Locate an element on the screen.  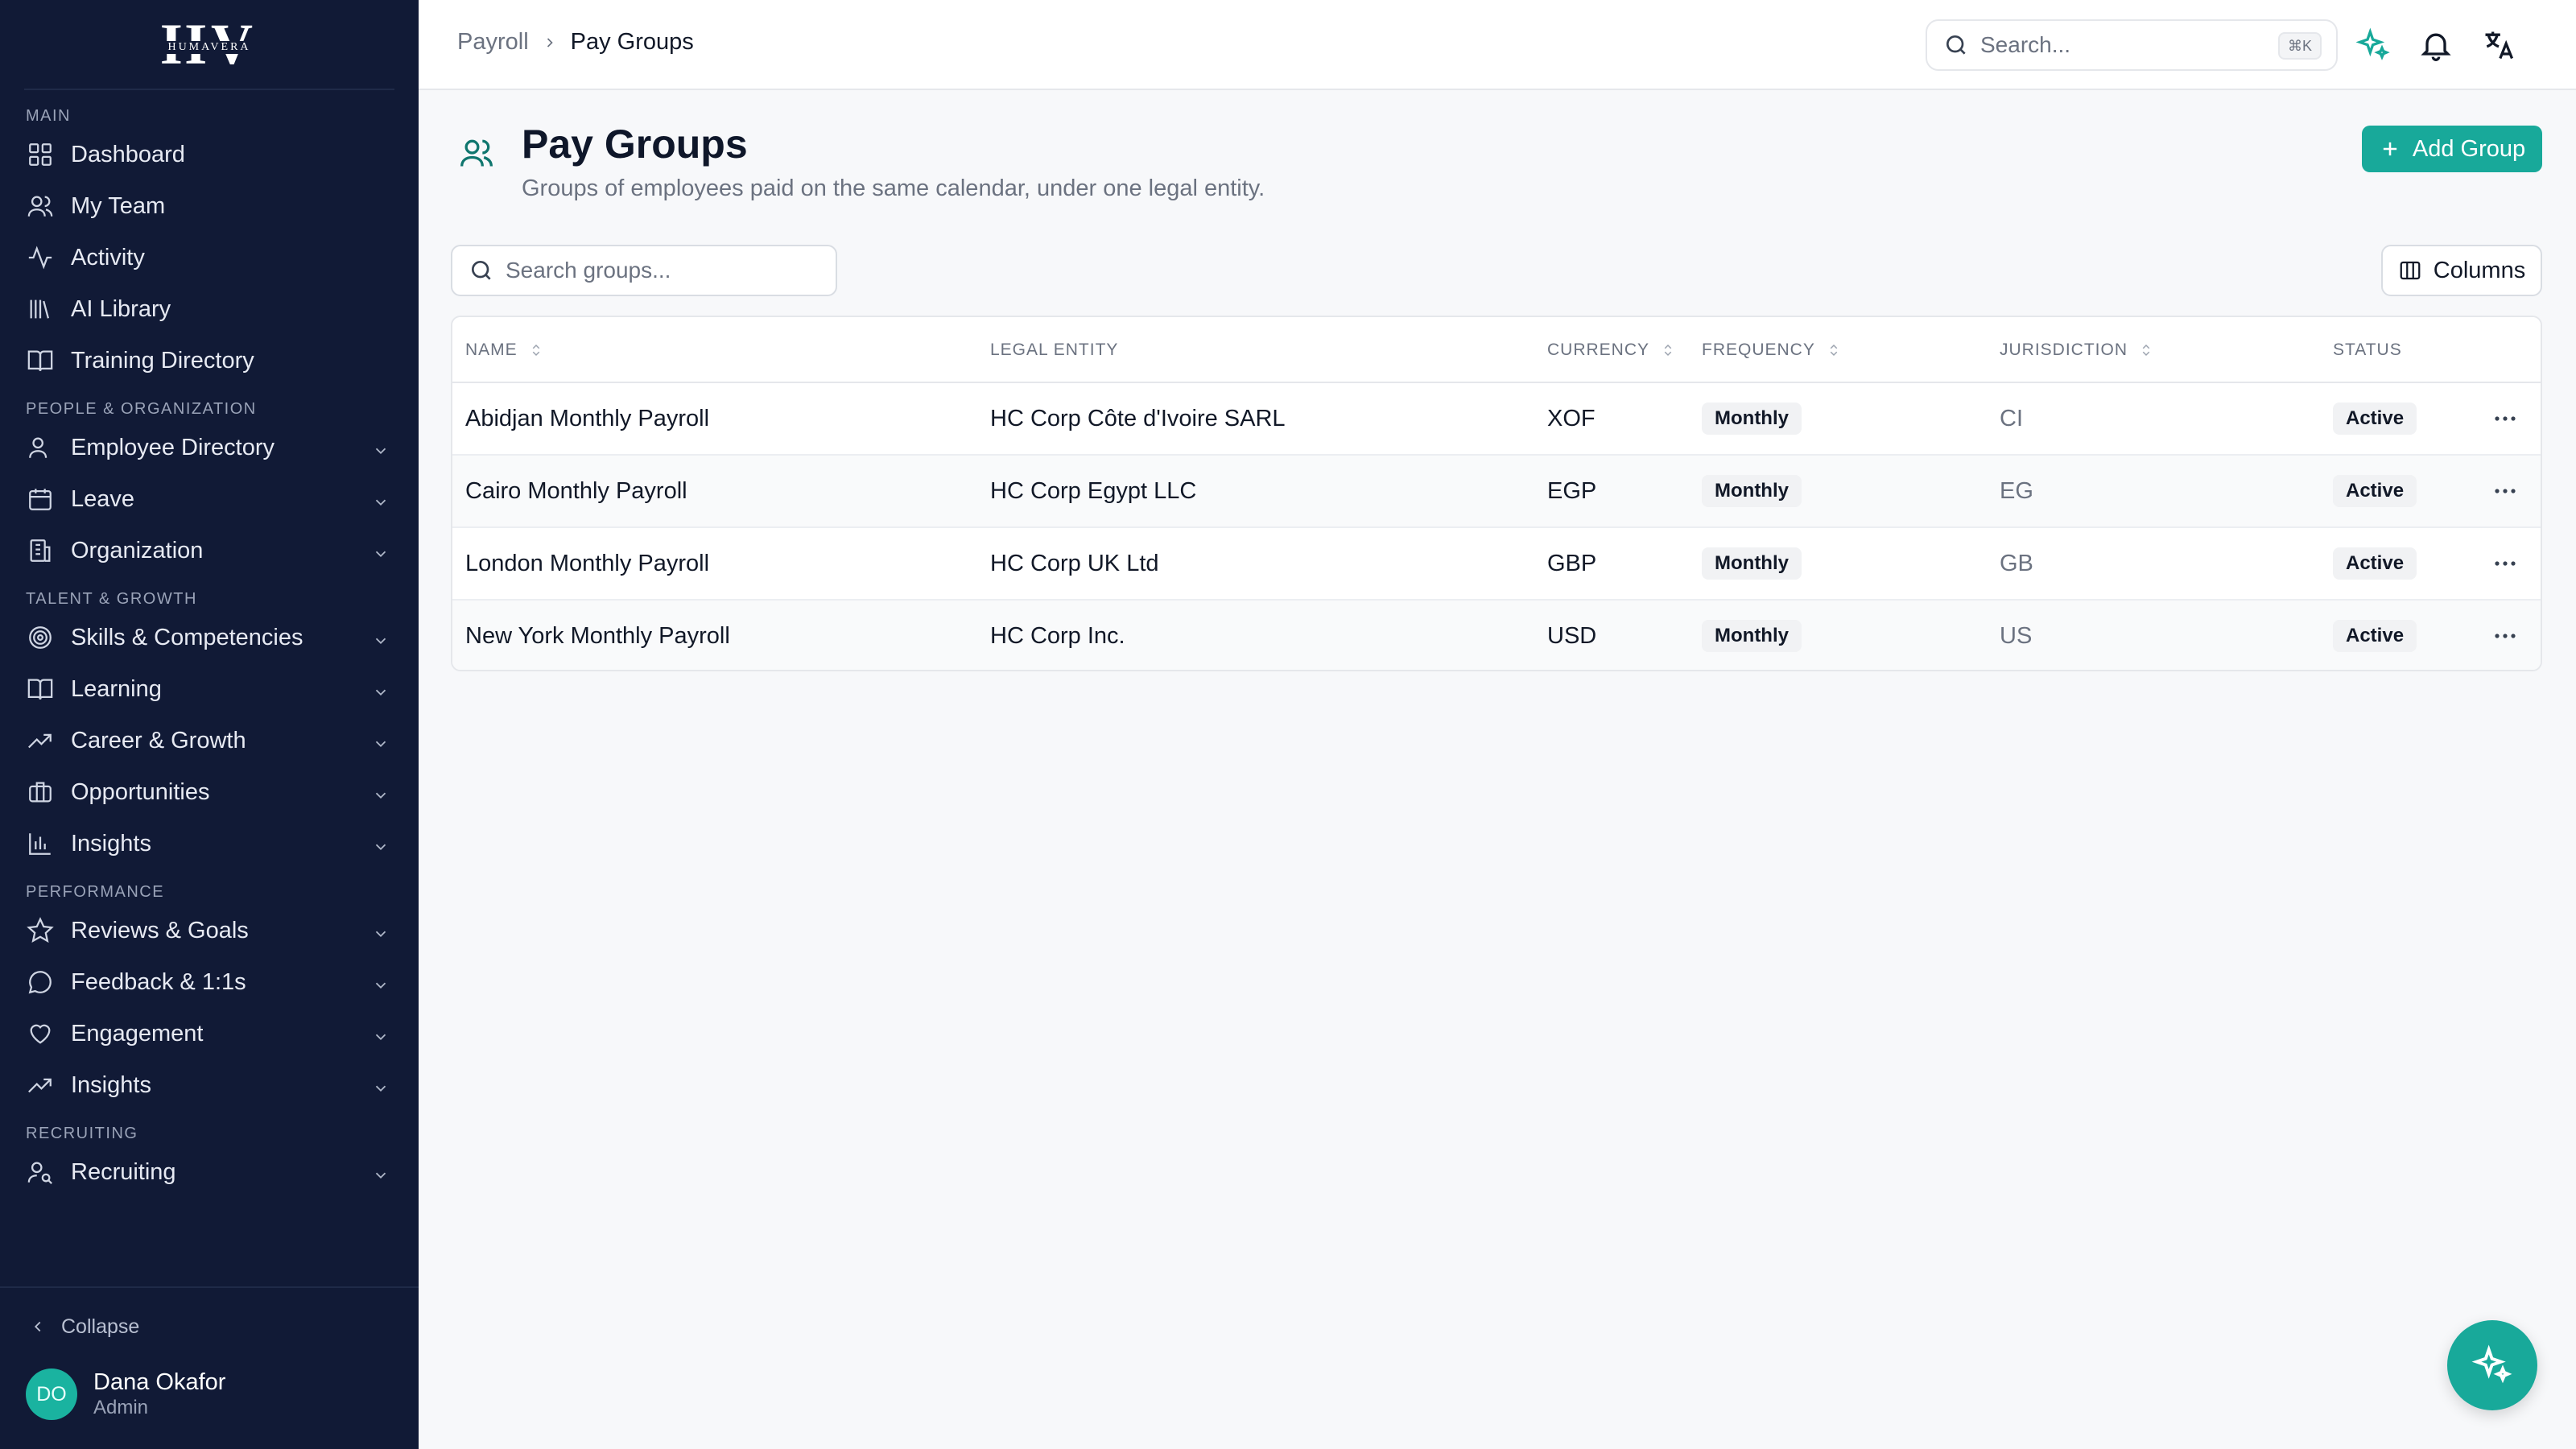
sidebar-item-skills: Skills & Competencies is located at coordinates (209, 637).